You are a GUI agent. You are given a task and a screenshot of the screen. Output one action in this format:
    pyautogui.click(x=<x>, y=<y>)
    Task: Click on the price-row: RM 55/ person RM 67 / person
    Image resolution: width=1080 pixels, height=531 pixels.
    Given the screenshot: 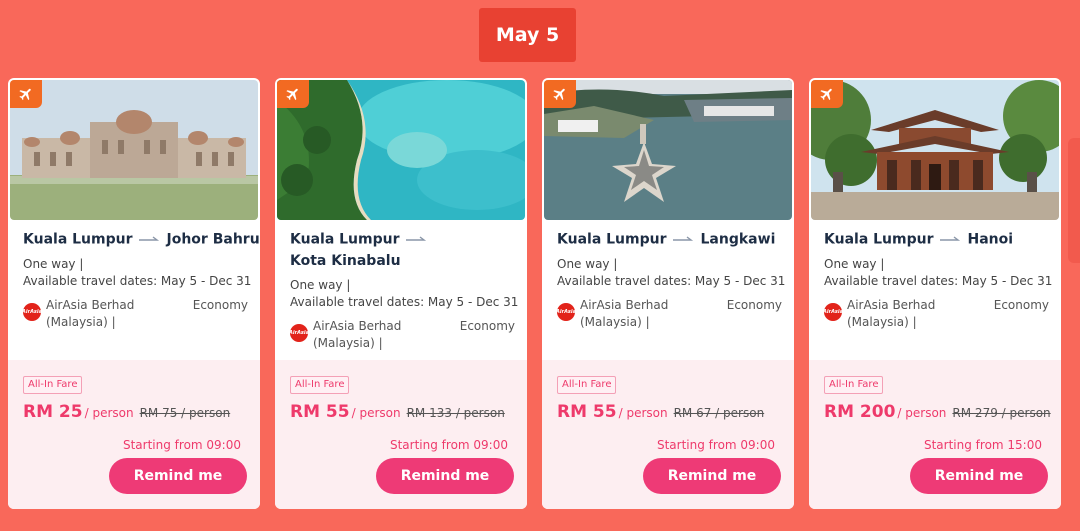 What is the action you would take?
    pyautogui.click(x=660, y=412)
    